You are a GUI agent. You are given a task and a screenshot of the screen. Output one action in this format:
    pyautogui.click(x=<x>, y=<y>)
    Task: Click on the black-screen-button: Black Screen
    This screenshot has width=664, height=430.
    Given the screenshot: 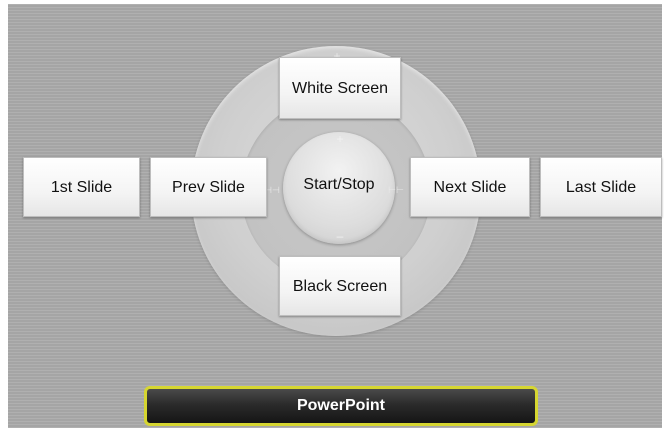 What is the action you would take?
    pyautogui.click(x=340, y=286)
    